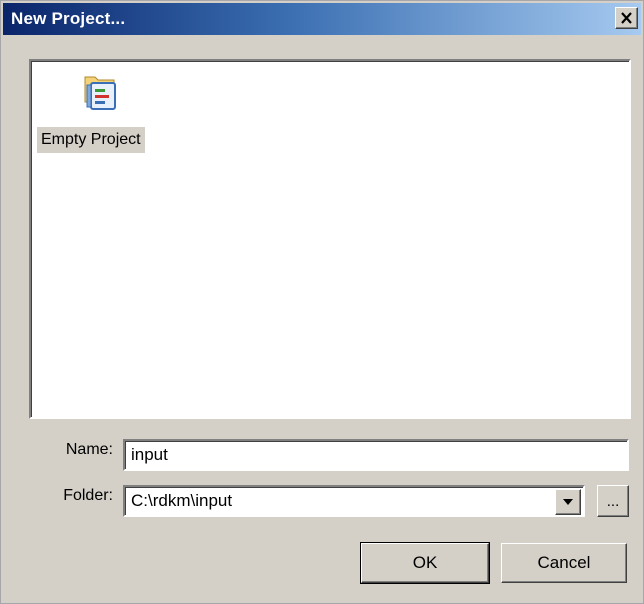  Describe the element at coordinates (182, 500) in the screenshot. I see `folder-value: C:\rdkm\input` at that location.